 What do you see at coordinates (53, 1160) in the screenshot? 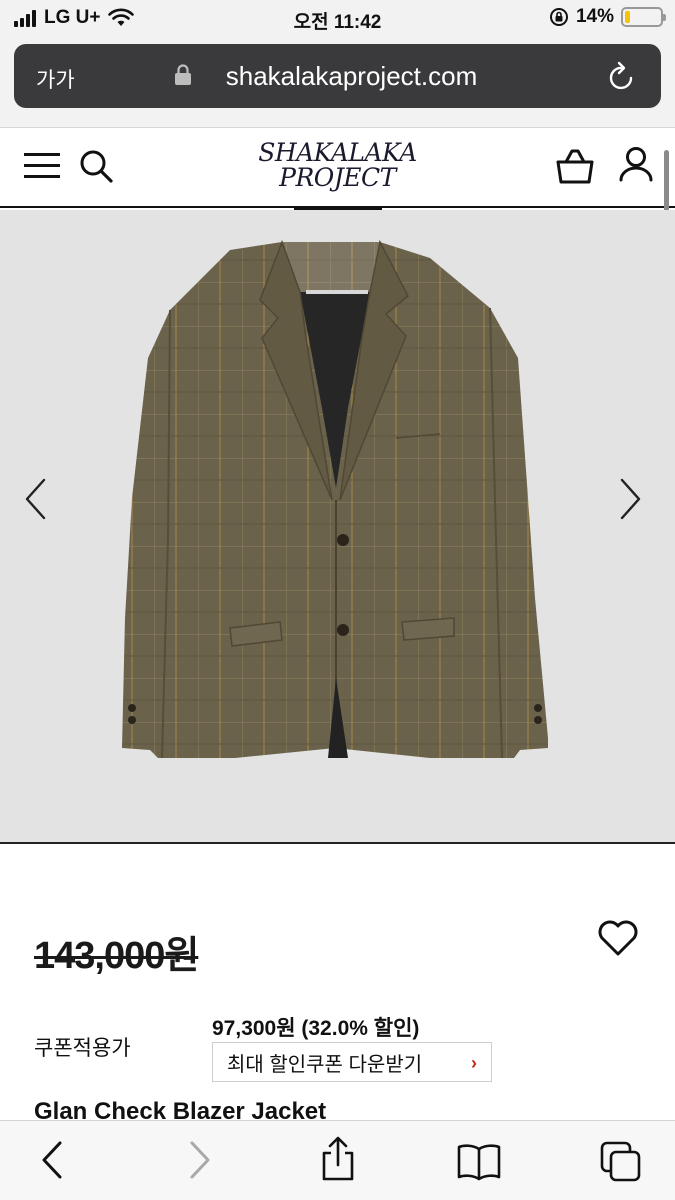
I see `back-icon` at bounding box center [53, 1160].